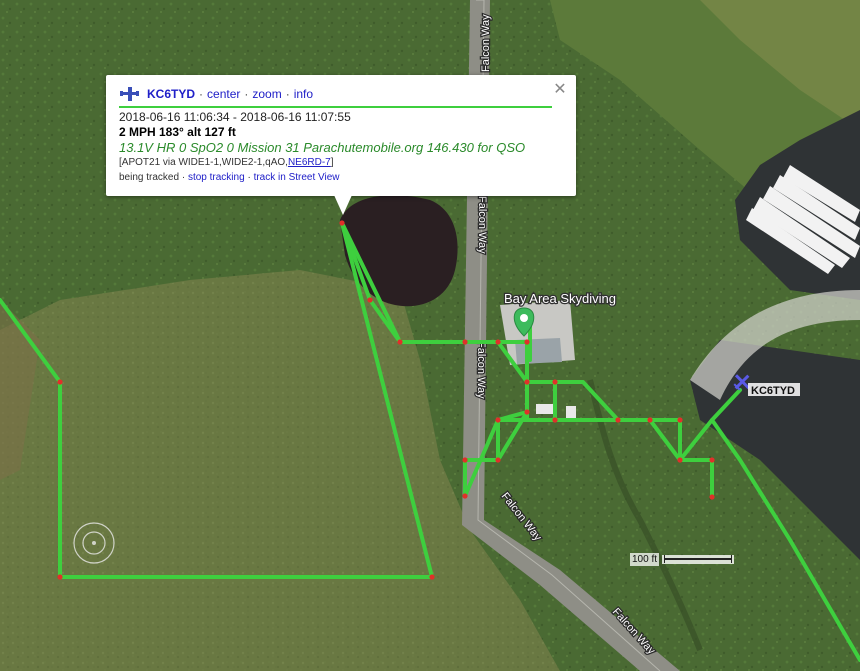 The image size is (860, 671). I want to click on tracked-text: being tracked, so click(149, 177).